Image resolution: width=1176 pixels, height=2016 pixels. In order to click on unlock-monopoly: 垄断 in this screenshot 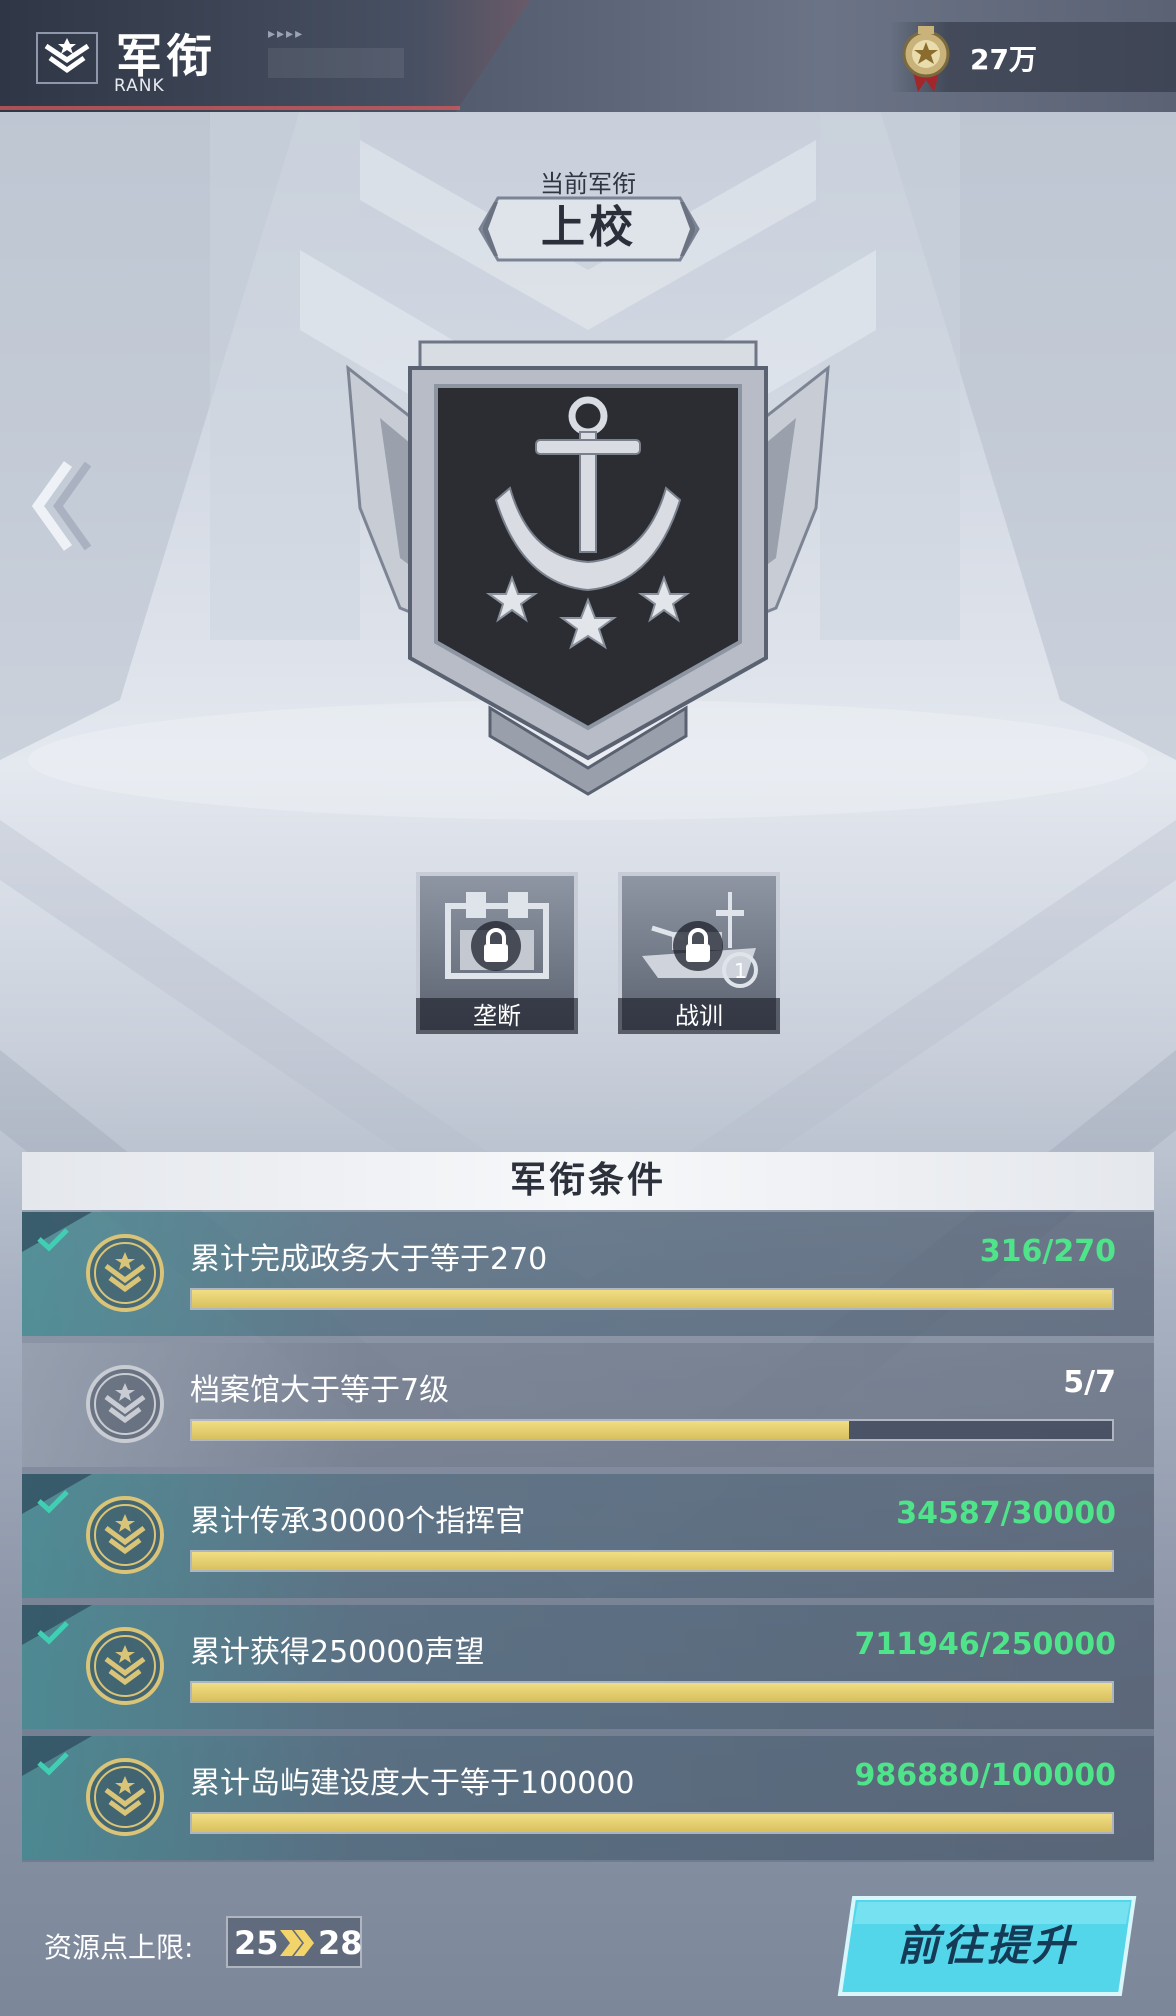, I will do `click(497, 953)`.